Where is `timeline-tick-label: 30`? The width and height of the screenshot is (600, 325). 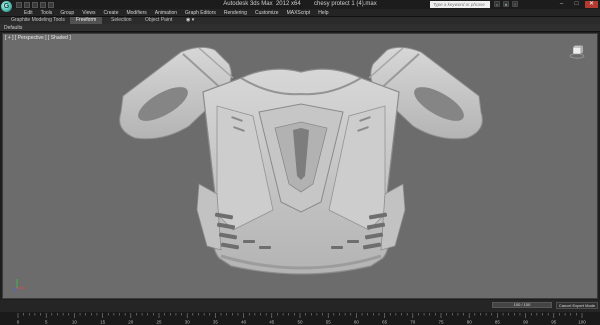 timeline-tick-label: 30 is located at coordinates (188, 322).